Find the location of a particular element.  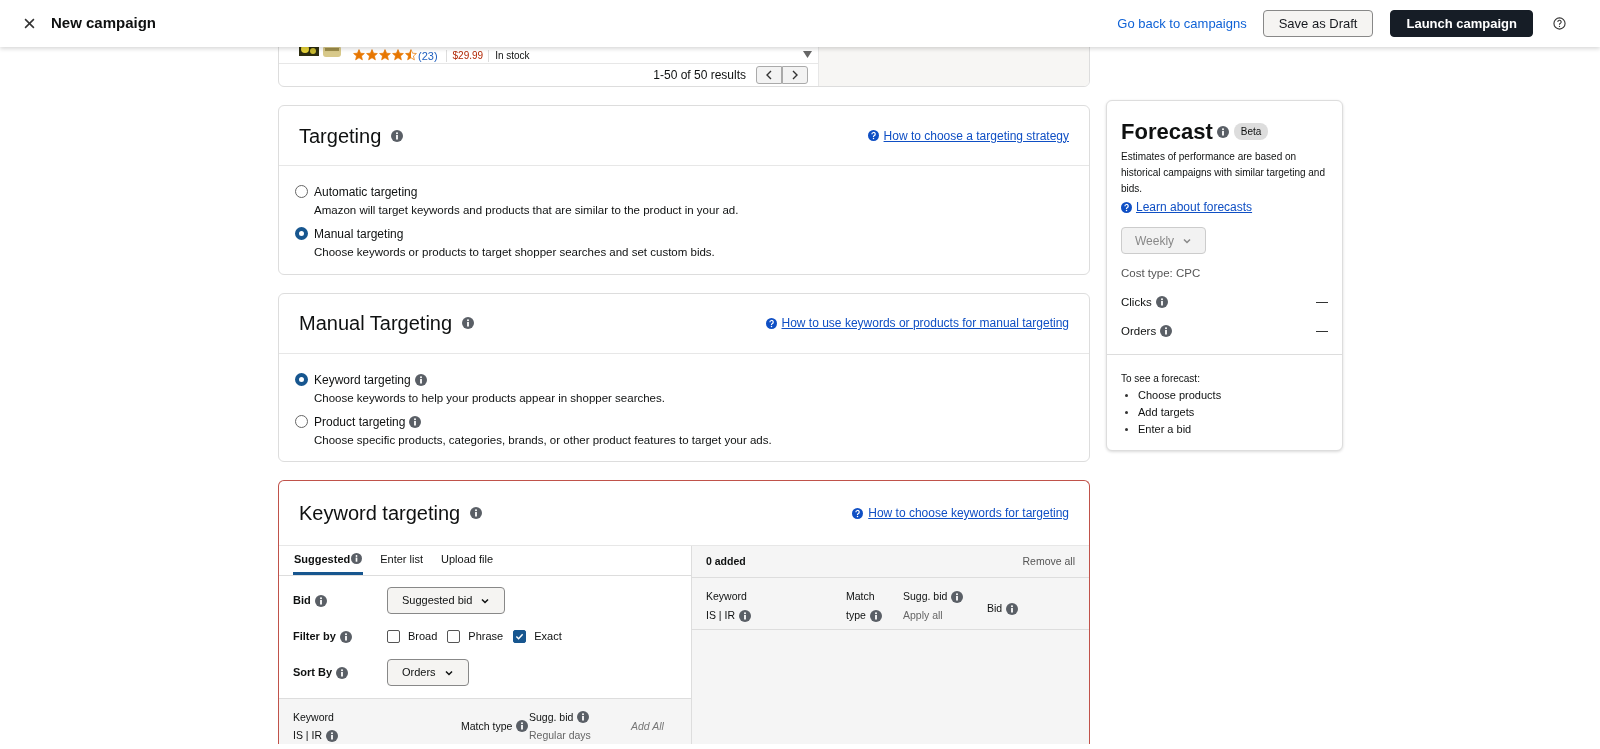

column-header: Regular days is located at coordinates (560, 736).